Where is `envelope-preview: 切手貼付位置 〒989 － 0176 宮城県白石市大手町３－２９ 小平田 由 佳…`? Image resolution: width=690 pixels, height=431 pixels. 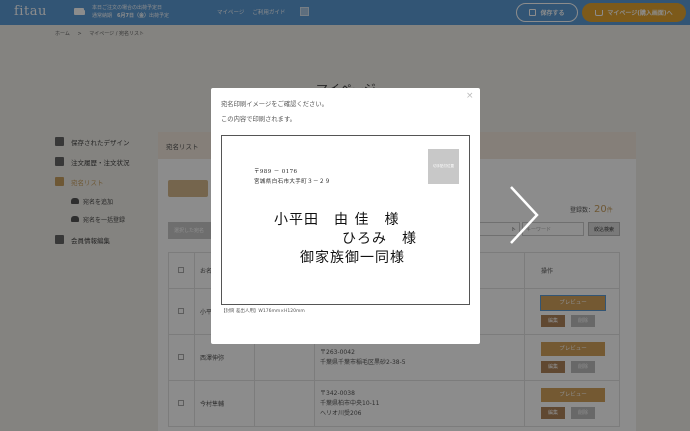 envelope-preview: 切手貼付位置 〒989 － 0176 宮城県白石市大手町３－２９ 小平田 由 佳… is located at coordinates (345, 220).